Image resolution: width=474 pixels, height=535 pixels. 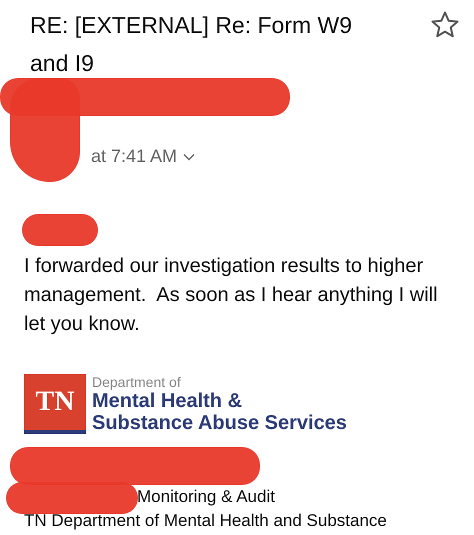 I want to click on logo-text: Department of, so click(x=137, y=382).